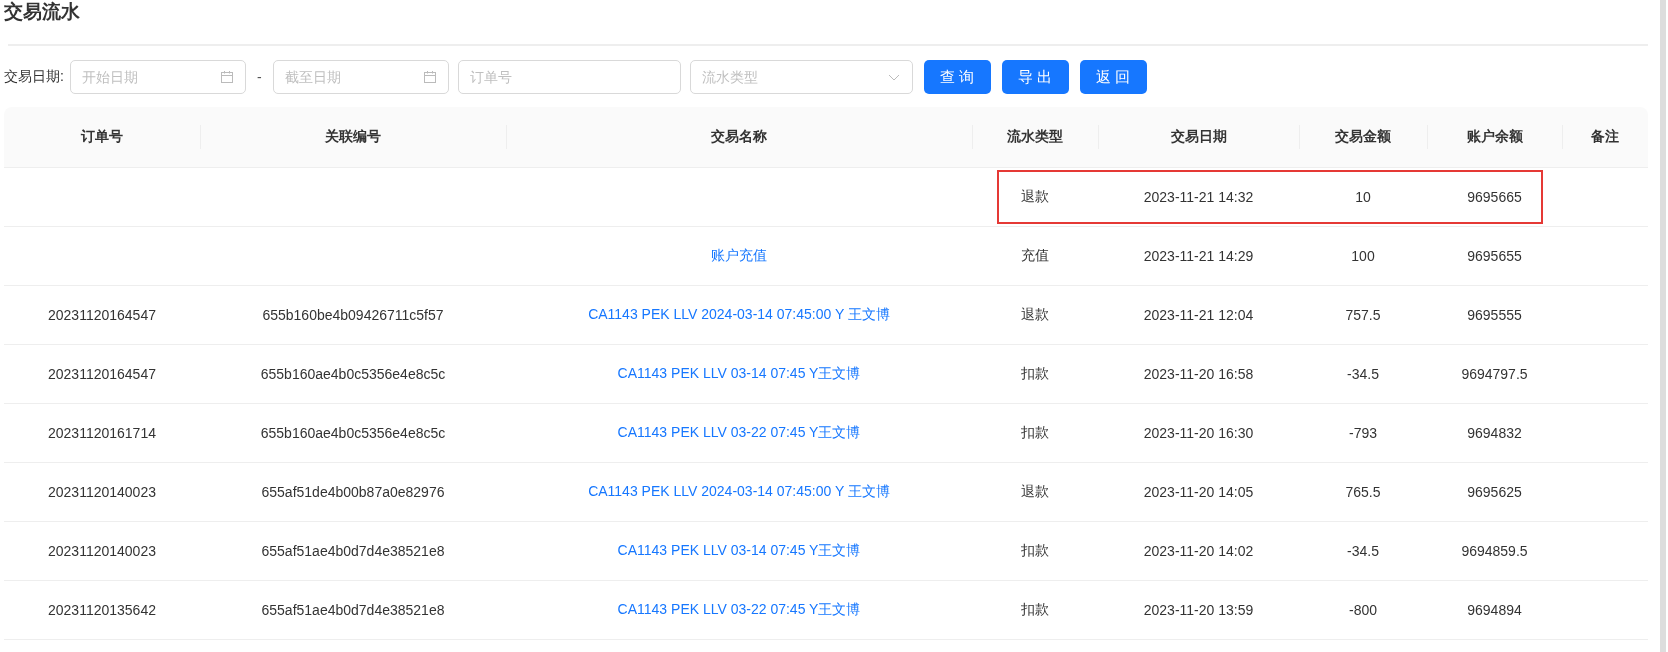 The width and height of the screenshot is (1668, 652). Describe the element at coordinates (801, 77) in the screenshot. I see `flow-type-select: 流水类型` at that location.